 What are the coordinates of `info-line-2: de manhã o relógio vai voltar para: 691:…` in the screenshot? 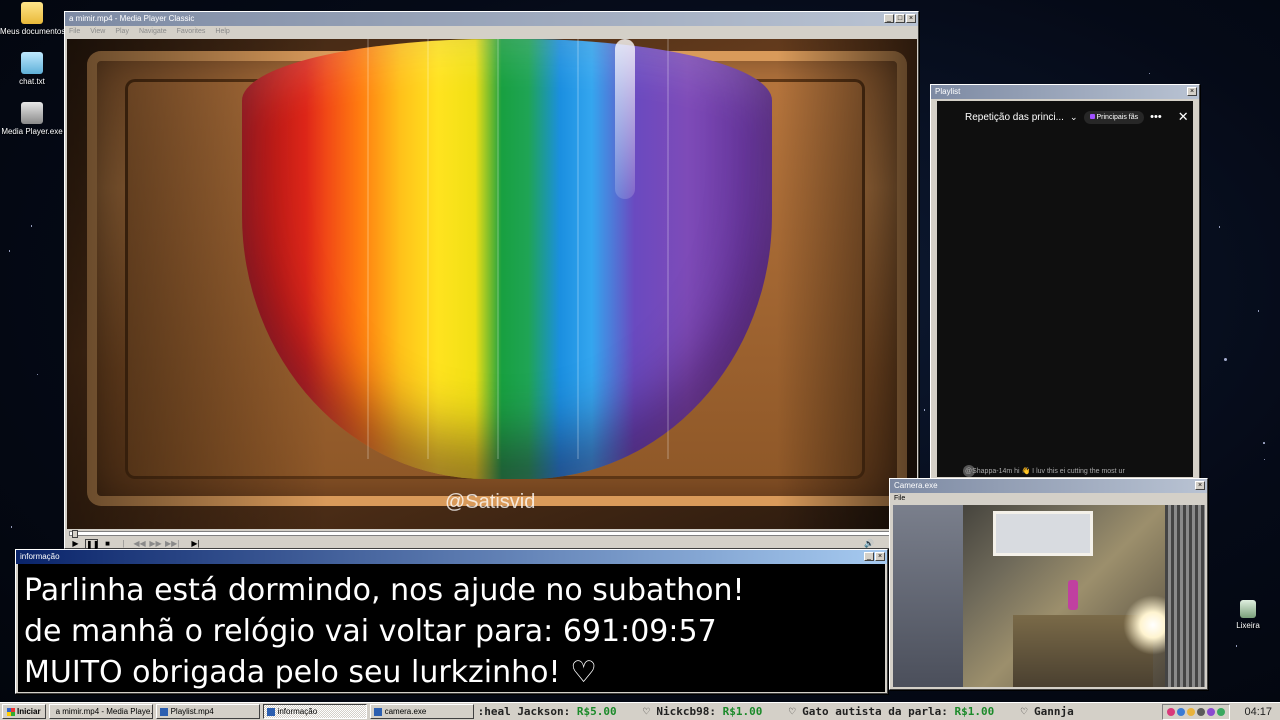 It's located at (370, 631).